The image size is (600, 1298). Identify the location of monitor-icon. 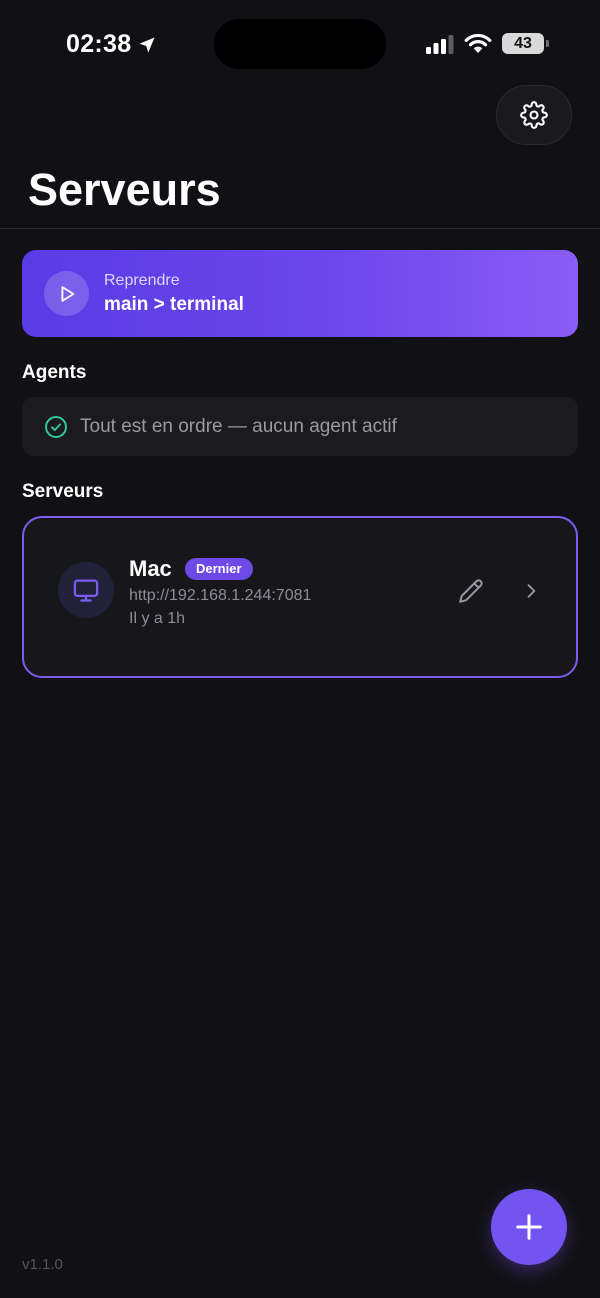
(86, 590).